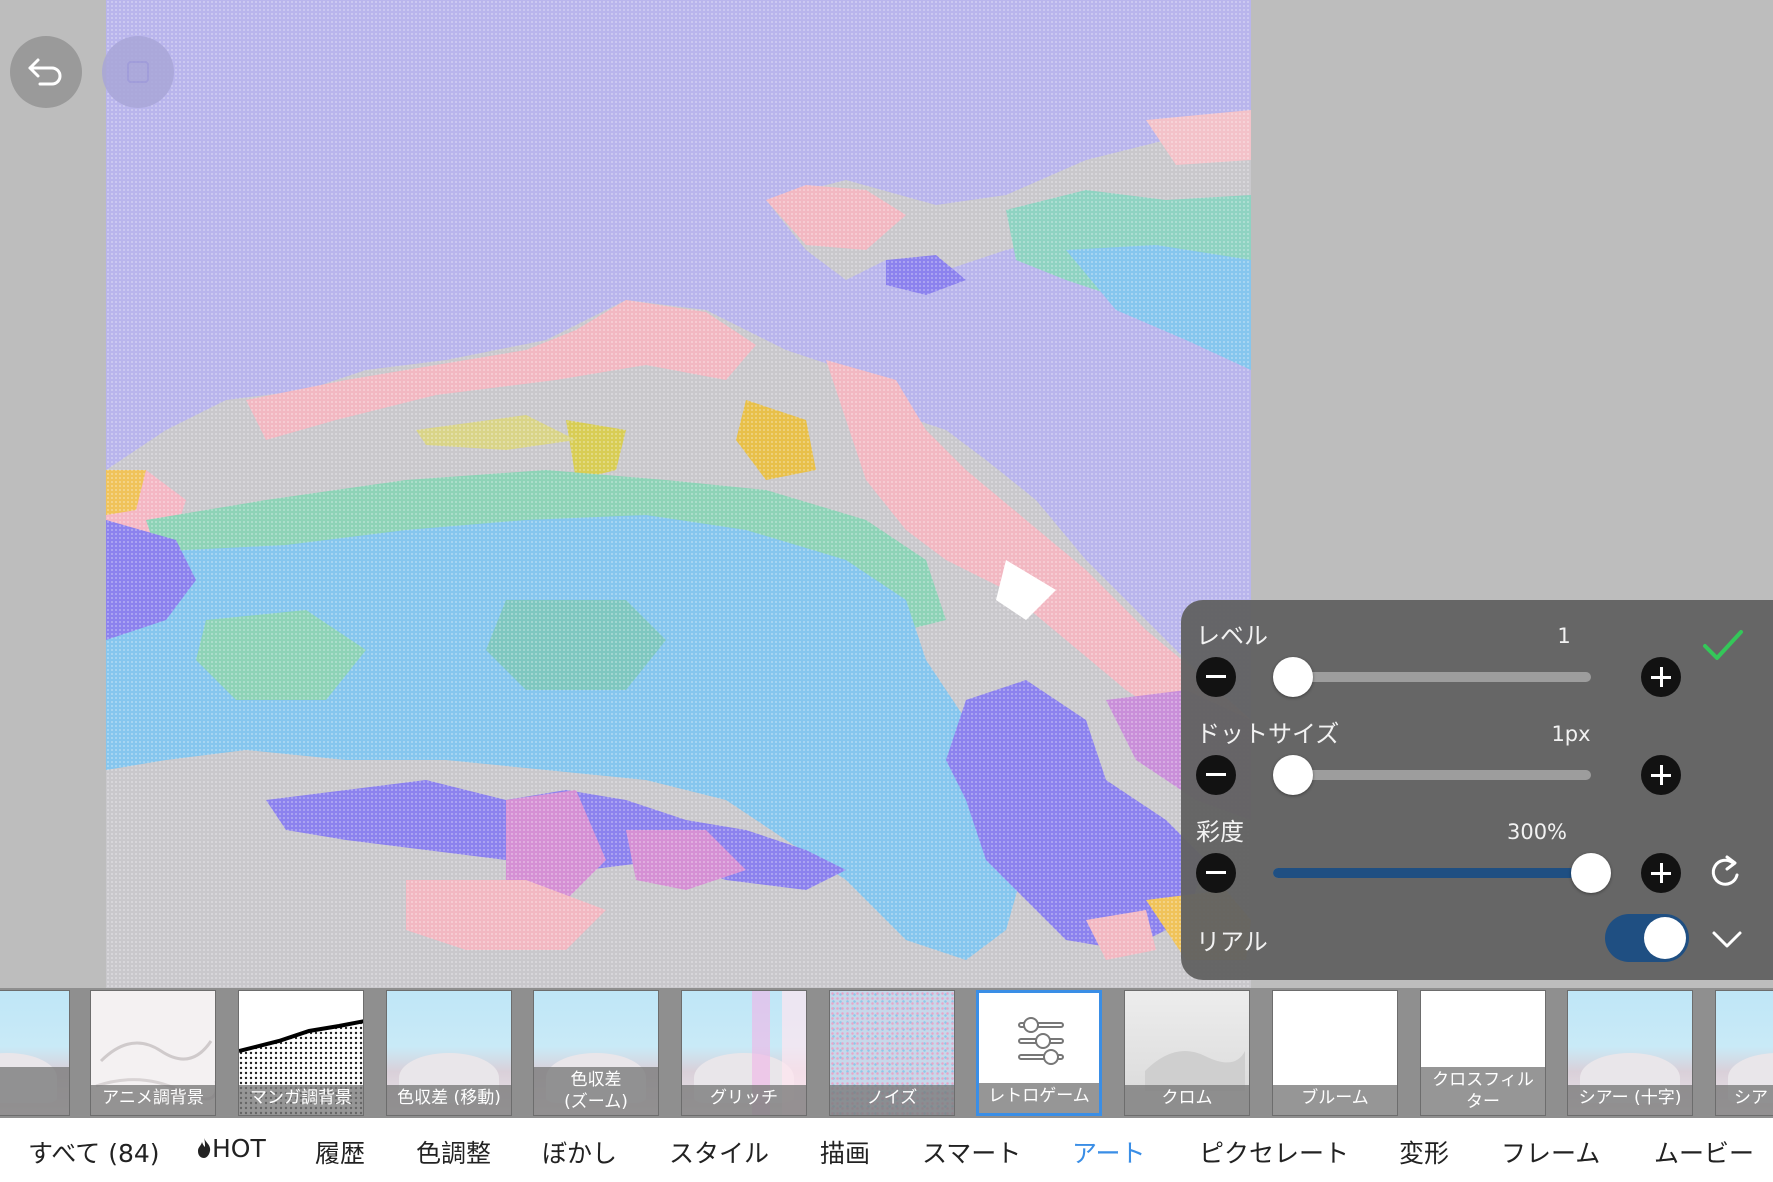 The height and width of the screenshot is (1182, 1773). Describe the element at coordinates (1550, 1152) in the screenshot. I see `tab-frame: フレーム` at that location.